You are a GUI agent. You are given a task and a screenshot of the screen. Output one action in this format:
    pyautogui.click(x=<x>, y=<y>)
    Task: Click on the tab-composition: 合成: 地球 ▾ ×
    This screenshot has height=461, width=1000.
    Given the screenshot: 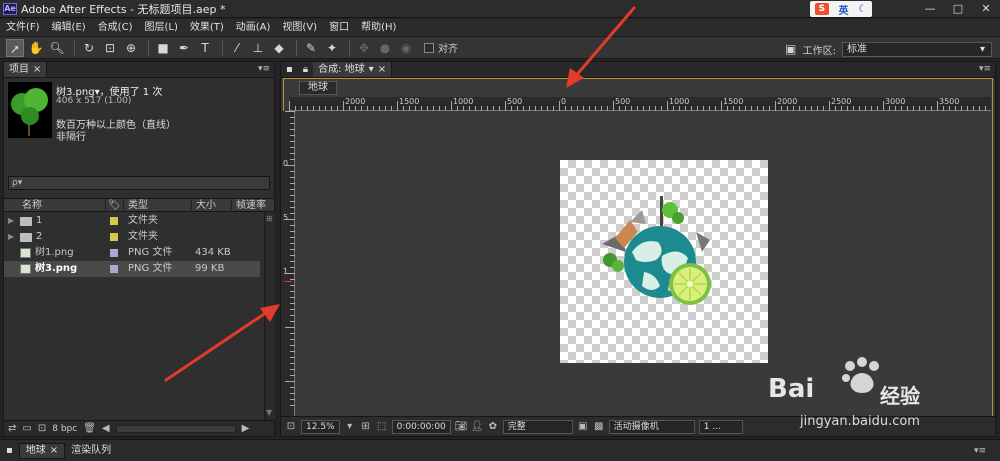 What is the action you would take?
    pyautogui.click(x=353, y=69)
    